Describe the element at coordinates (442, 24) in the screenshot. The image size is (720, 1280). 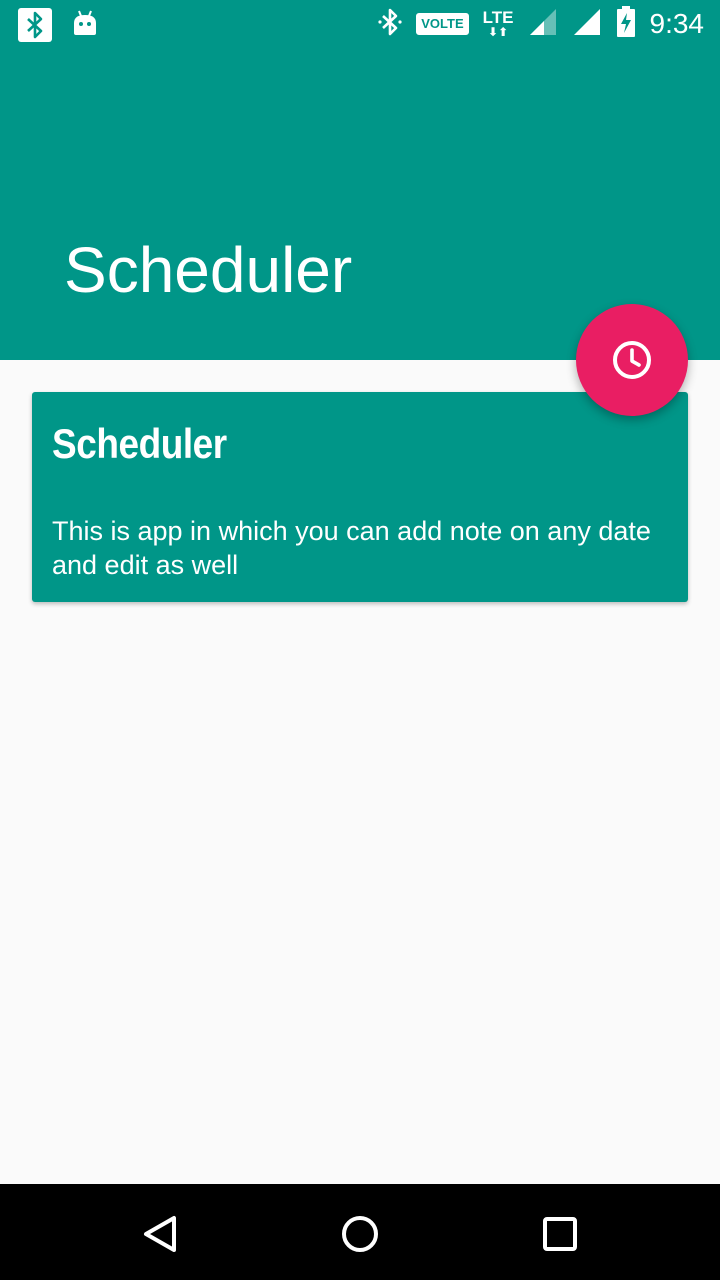
I see `volte-icon: VOLTE` at that location.